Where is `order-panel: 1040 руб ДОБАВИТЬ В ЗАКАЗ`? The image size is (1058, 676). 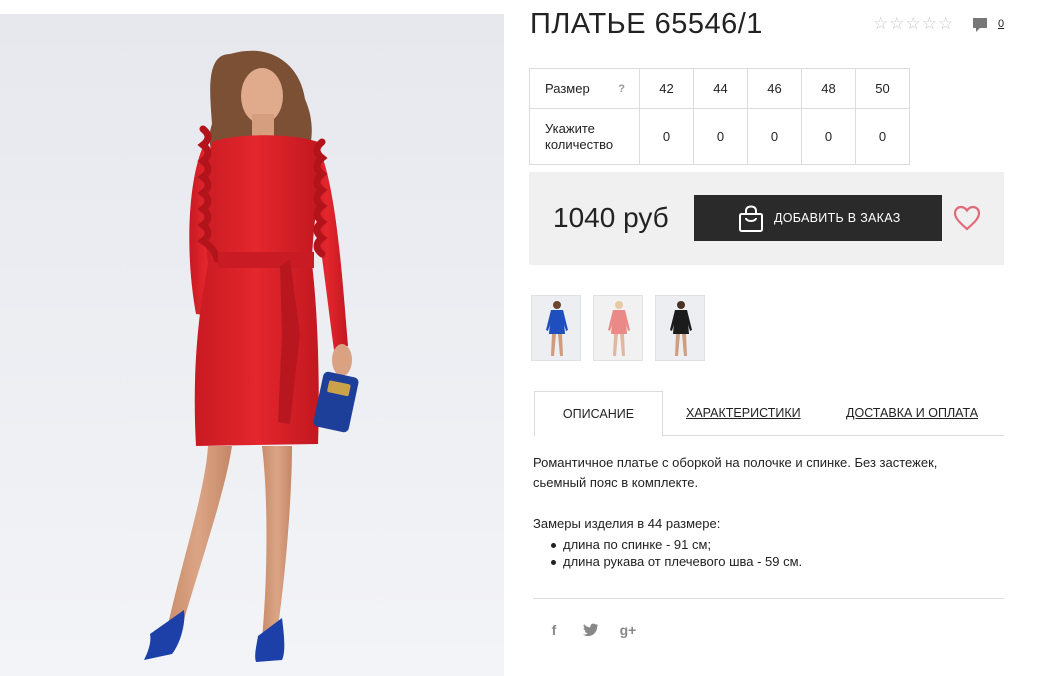
order-panel: 1040 руб ДОБАВИТЬ В ЗАКАЗ is located at coordinates (766, 218).